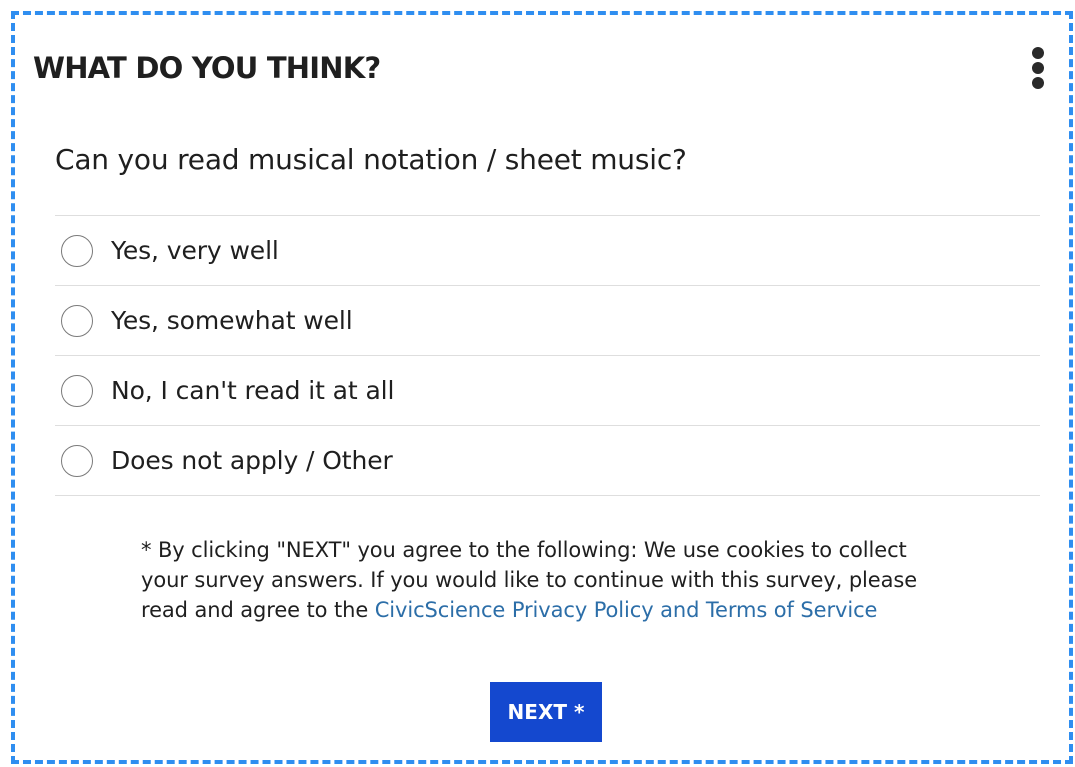 The width and height of the screenshot is (1075, 767). What do you see at coordinates (547, 251) in the screenshot?
I see `answer-option-very-well: Yes, very well` at bounding box center [547, 251].